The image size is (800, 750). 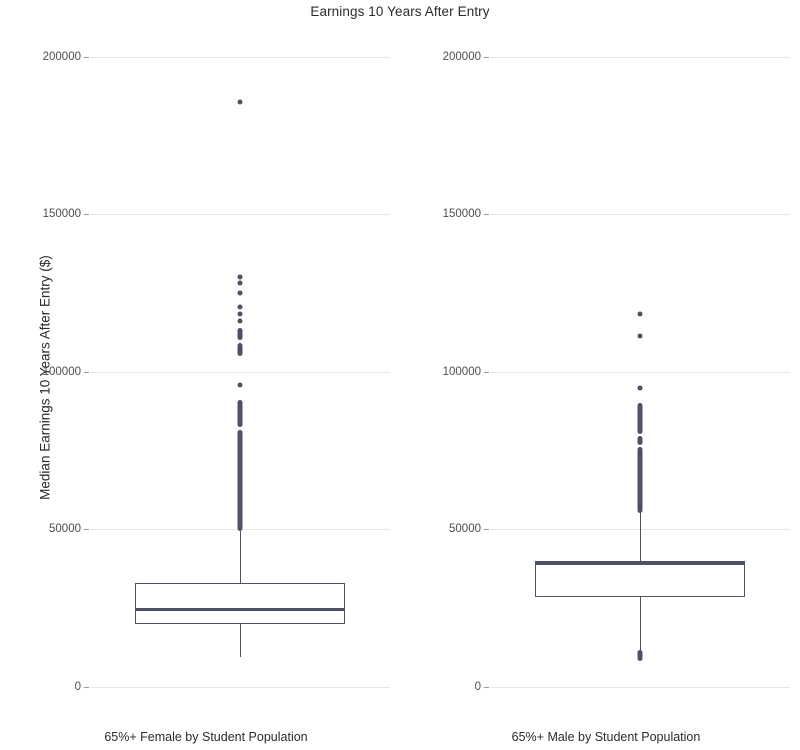 What do you see at coordinates (240, 557) in the screenshot?
I see `upper-whisker-female` at bounding box center [240, 557].